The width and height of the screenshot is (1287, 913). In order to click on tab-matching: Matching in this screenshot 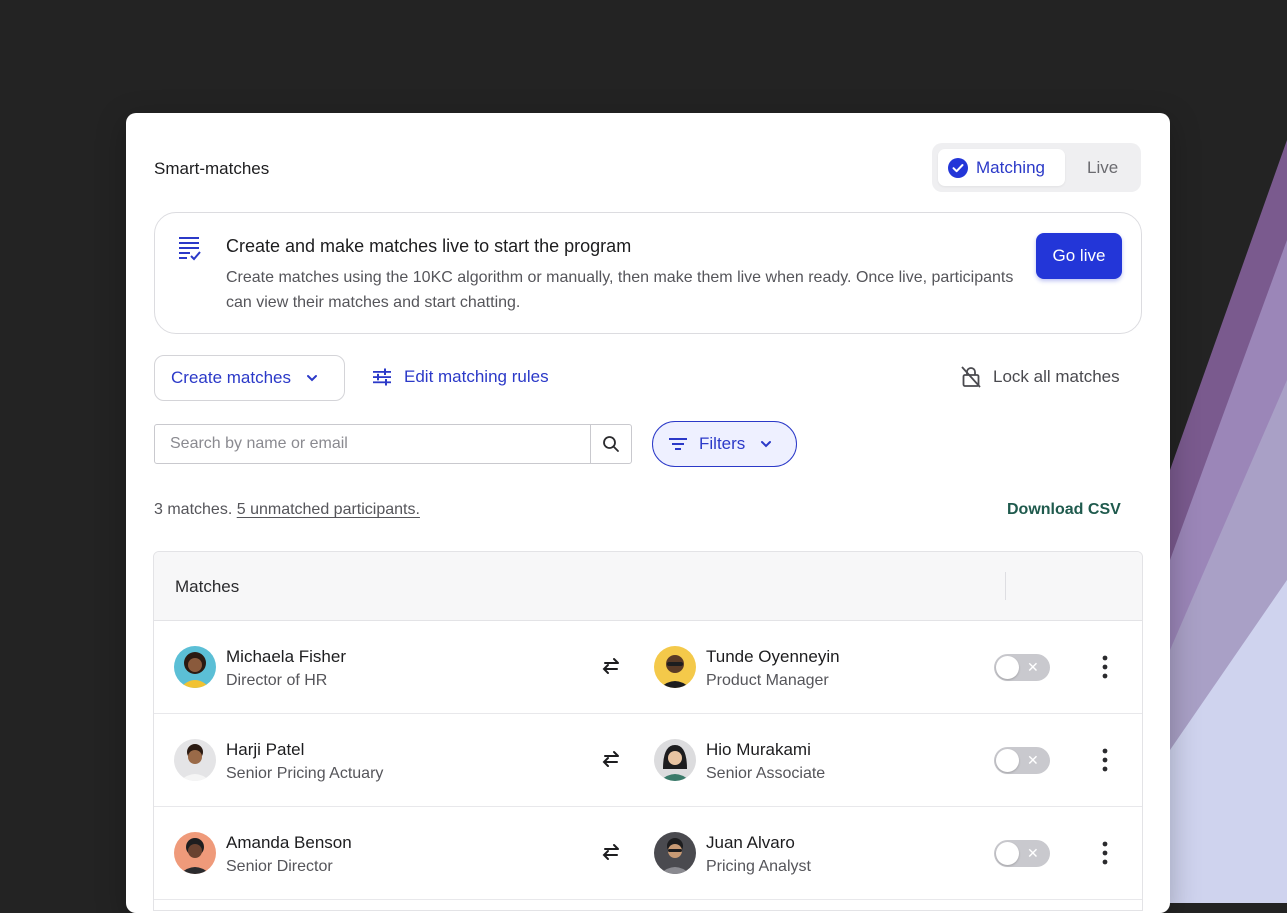, I will do `click(1001, 167)`.